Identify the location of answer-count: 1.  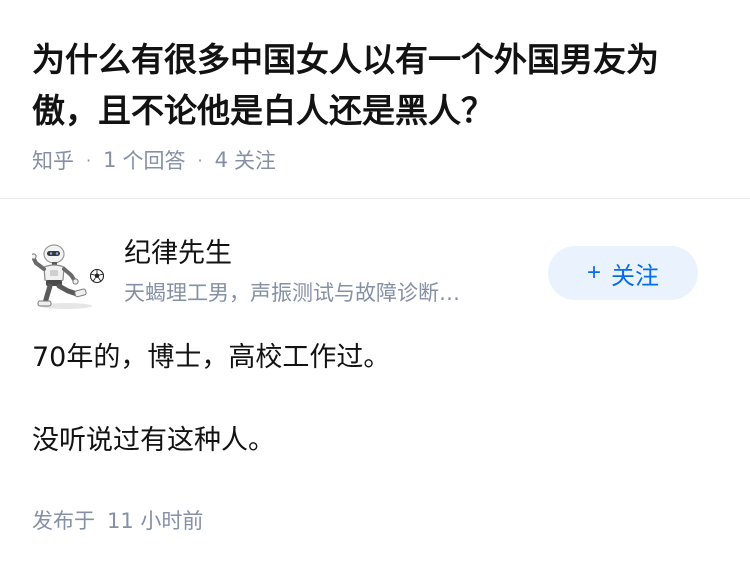
(110, 160).